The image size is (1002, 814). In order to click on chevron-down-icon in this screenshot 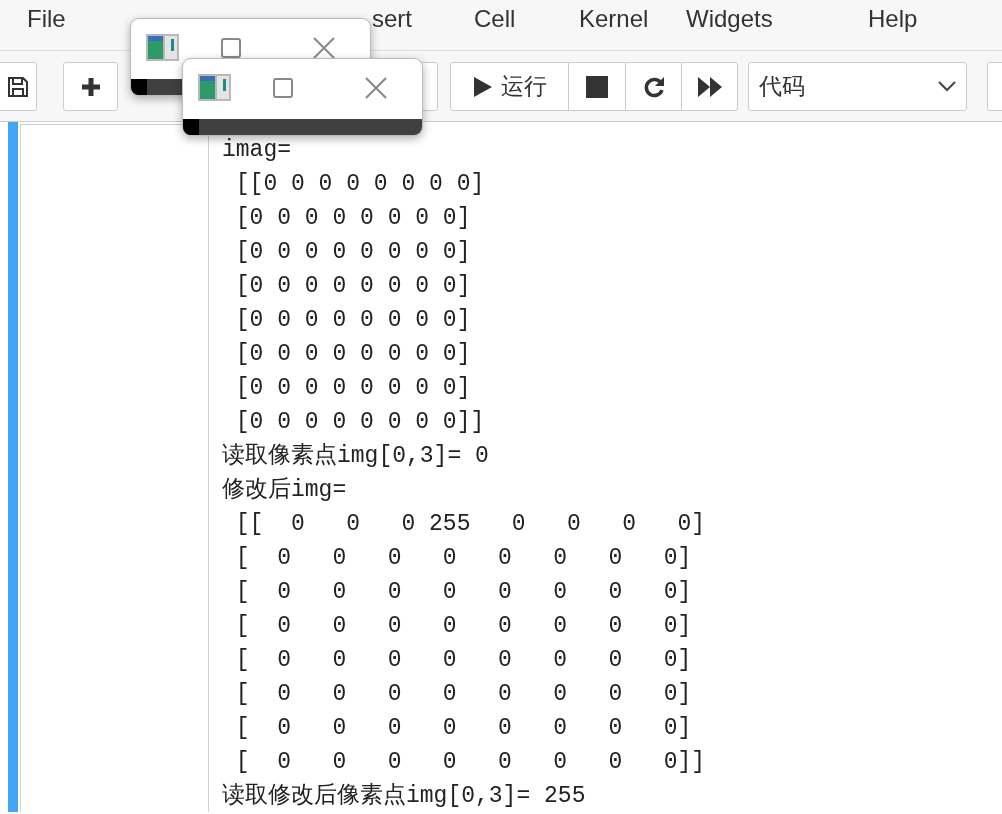, I will do `click(947, 86)`.